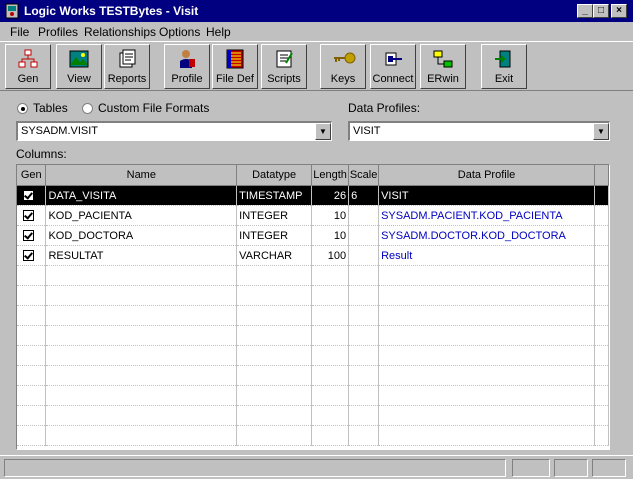 The height and width of the screenshot is (479, 633). I want to click on cell-name: KOD_PACIENTA, so click(141, 215).